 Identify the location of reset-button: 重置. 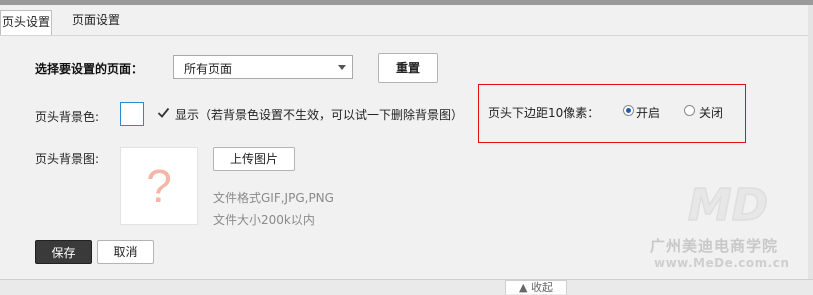
(408, 68).